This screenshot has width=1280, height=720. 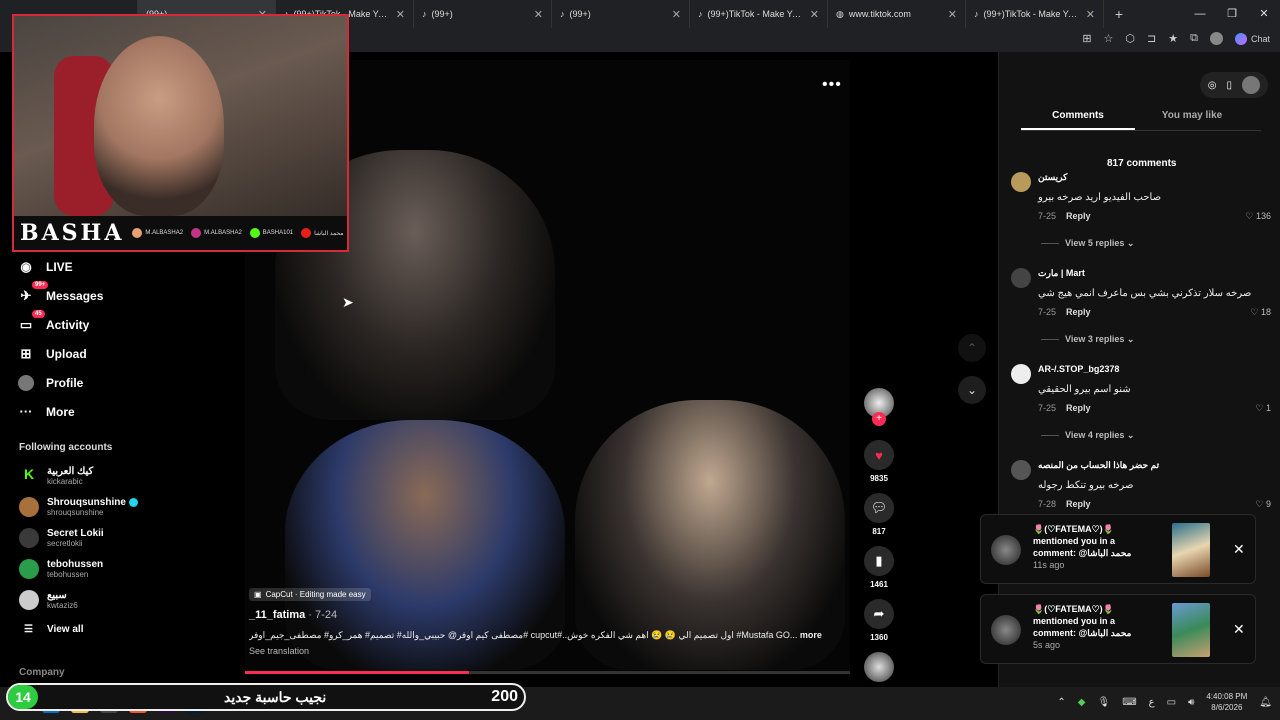 What do you see at coordinates (78, 507) in the screenshot?
I see `following-account: Shrouqsunshine shrouqsunshine` at bounding box center [78, 507].